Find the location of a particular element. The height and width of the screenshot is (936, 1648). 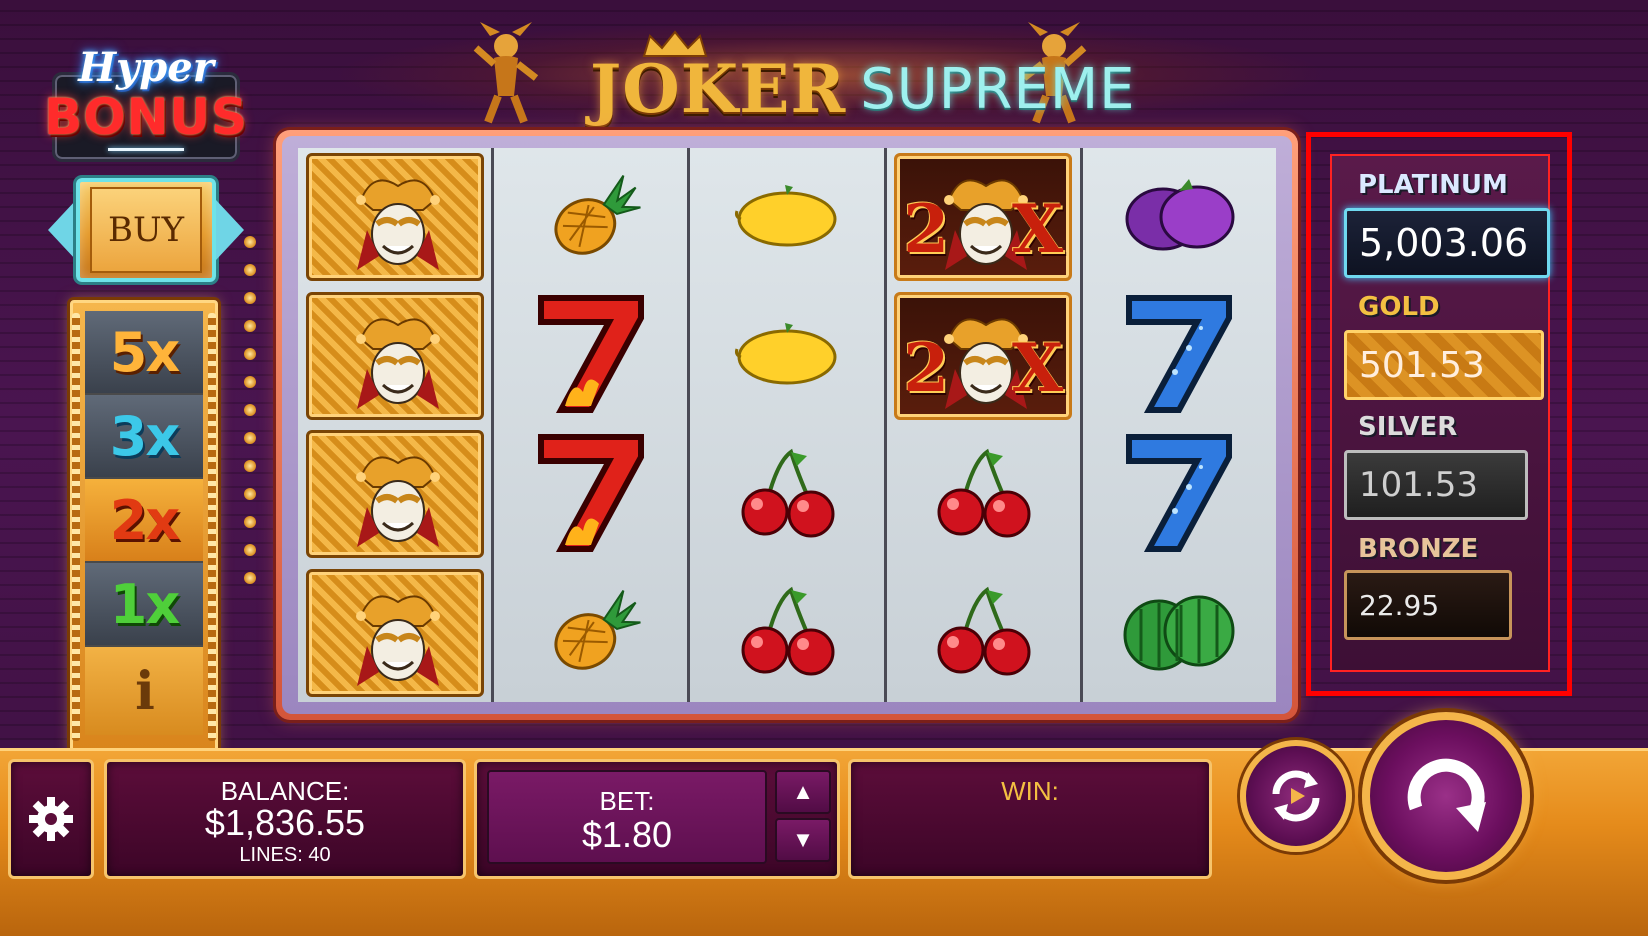

balance-panel: BALANCE: $1,836.55 LINES: 40 is located at coordinates (285, 819).